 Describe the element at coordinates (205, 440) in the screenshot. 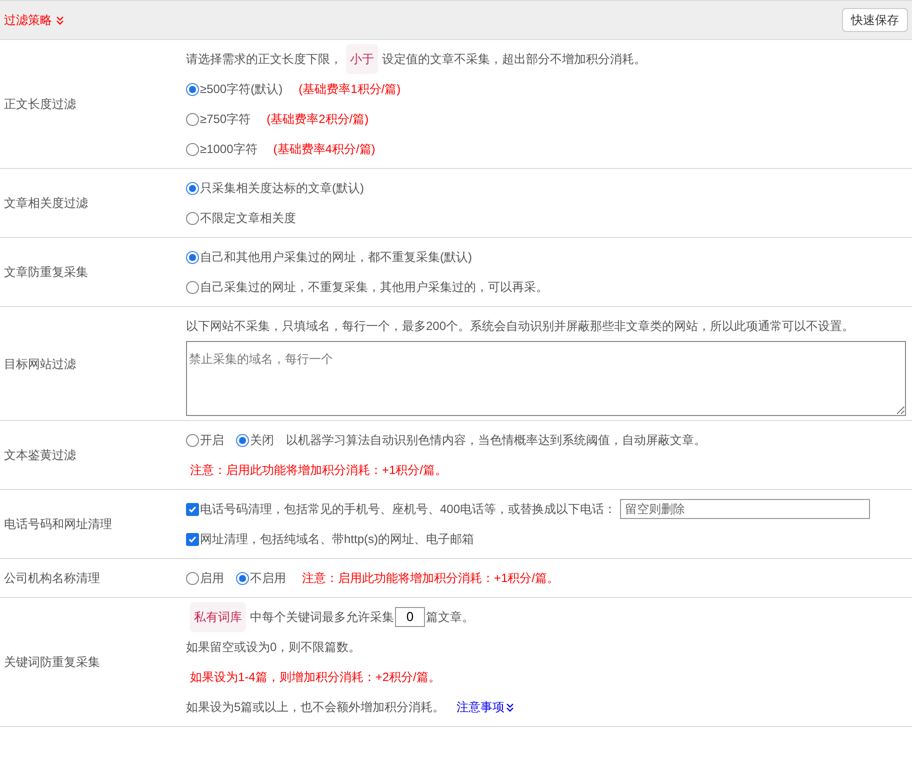

I see `radio-option: 开启` at that location.